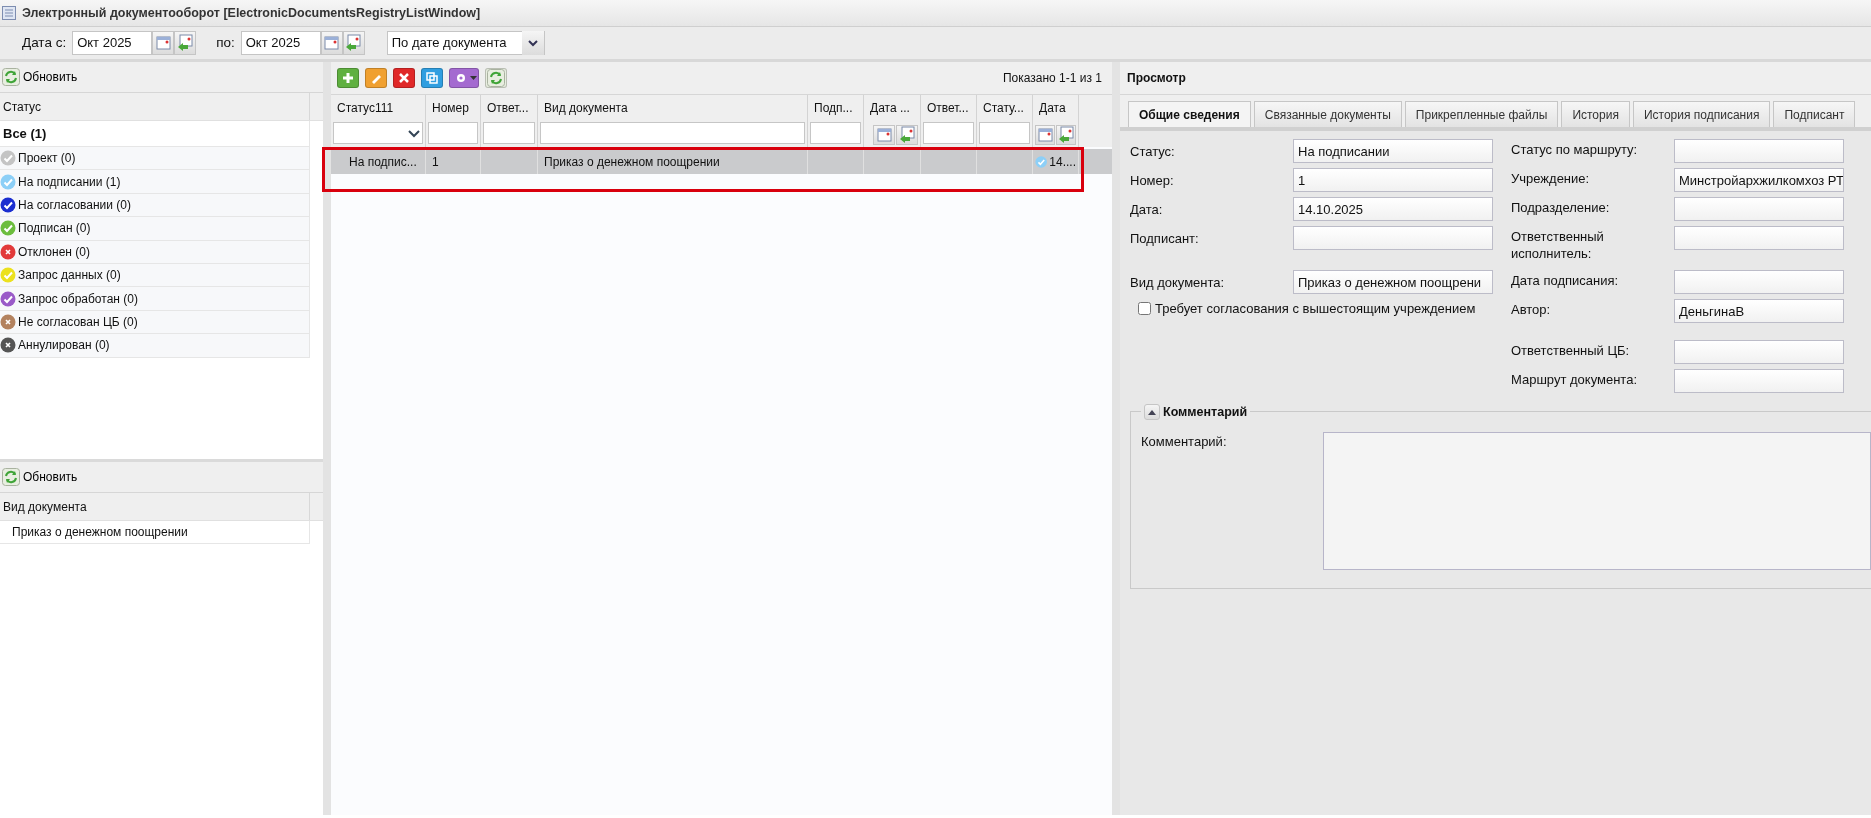 The width and height of the screenshot is (1871, 818). Describe the element at coordinates (54, 228) in the screenshot. I see `status-item: Подписан (0)` at that location.